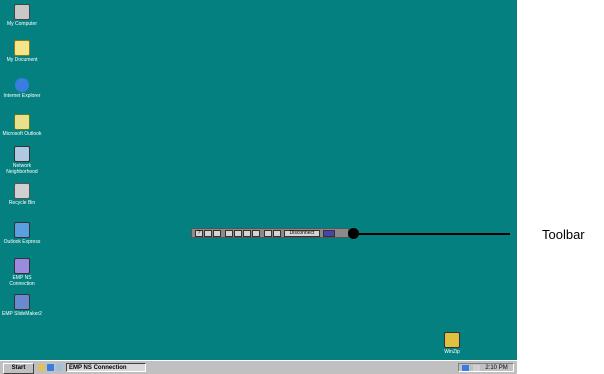  Describe the element at coordinates (247, 233) in the screenshot. I see `pointer-button` at that location.